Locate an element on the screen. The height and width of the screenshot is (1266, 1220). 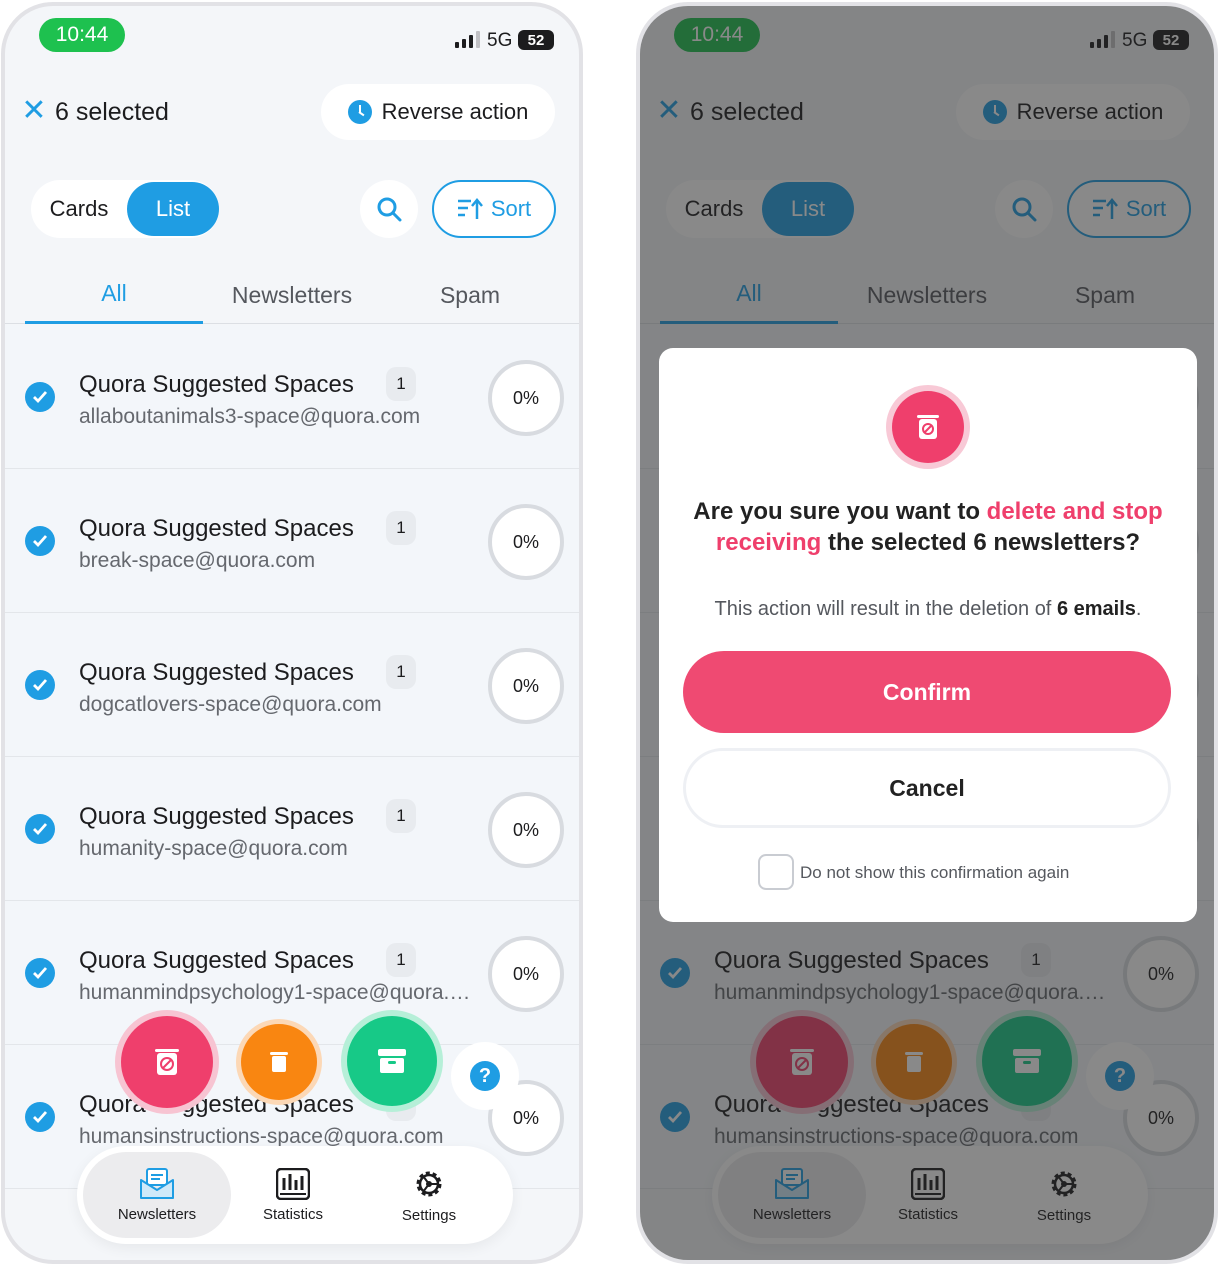
sender-email: humanity-space@quora.com is located at coordinates (213, 848).